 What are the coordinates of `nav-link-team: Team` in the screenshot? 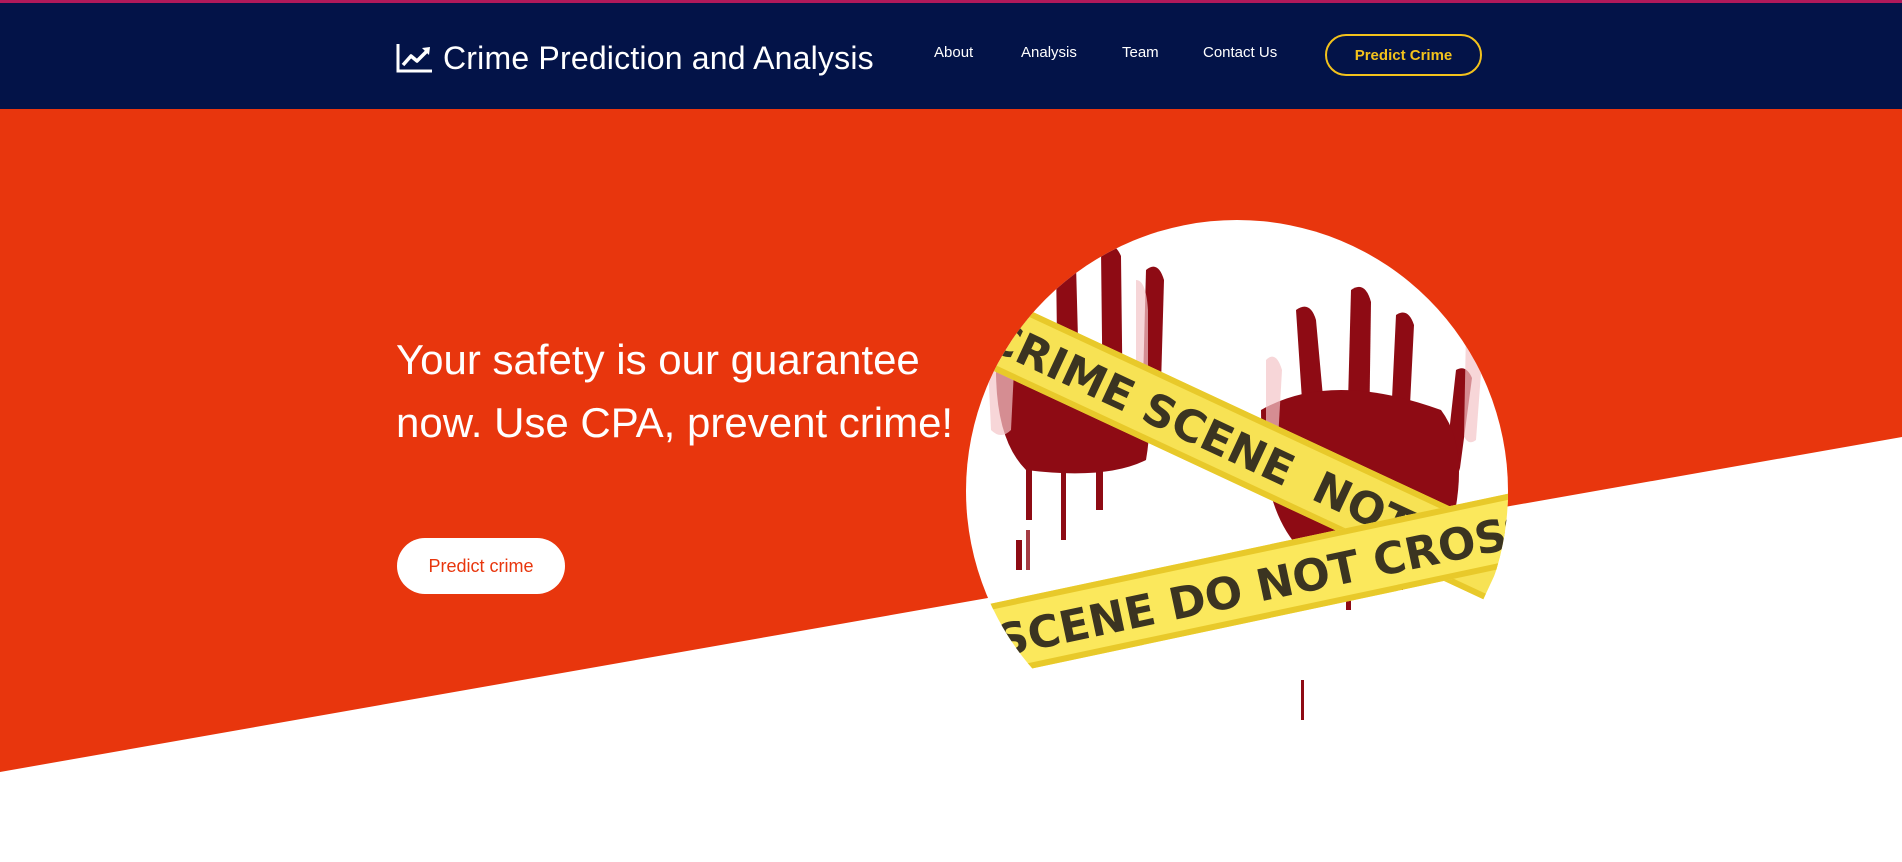 It's located at (1140, 52).